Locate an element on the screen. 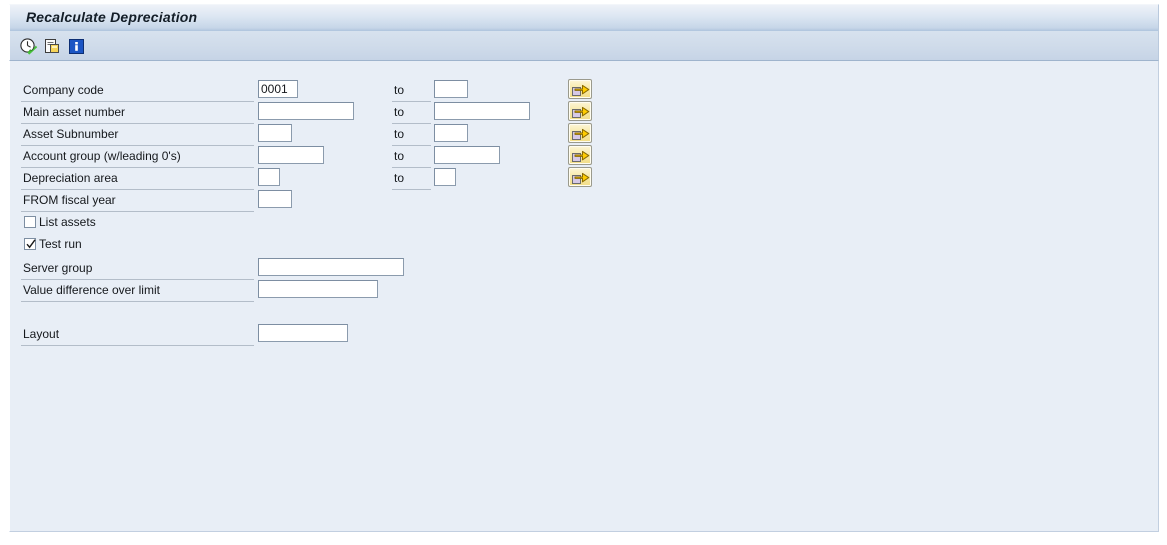 The width and height of the screenshot is (1167, 545). field-from-asset-subnumber is located at coordinates (275, 133).